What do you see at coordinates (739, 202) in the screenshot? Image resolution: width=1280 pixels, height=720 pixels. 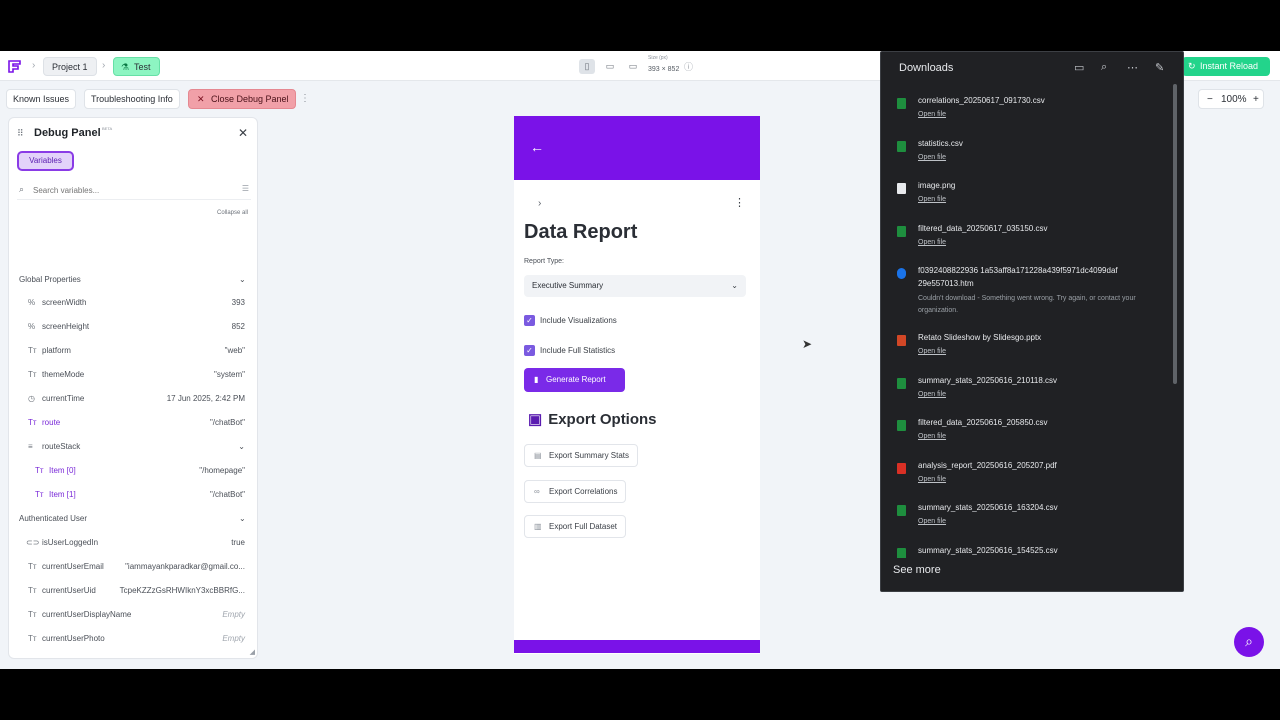 I see `more-vertical-icon: ⋮` at bounding box center [739, 202].